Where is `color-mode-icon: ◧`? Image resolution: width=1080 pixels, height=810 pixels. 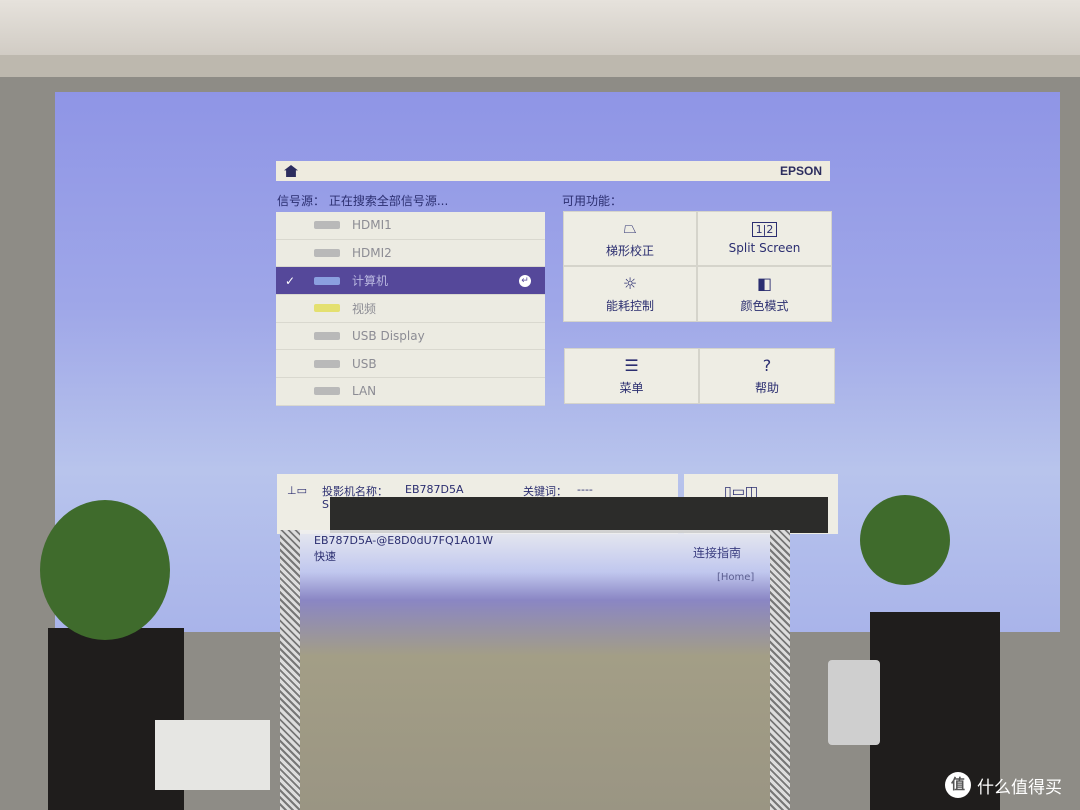
color-mode-icon: ◧ is located at coordinates (764, 283).